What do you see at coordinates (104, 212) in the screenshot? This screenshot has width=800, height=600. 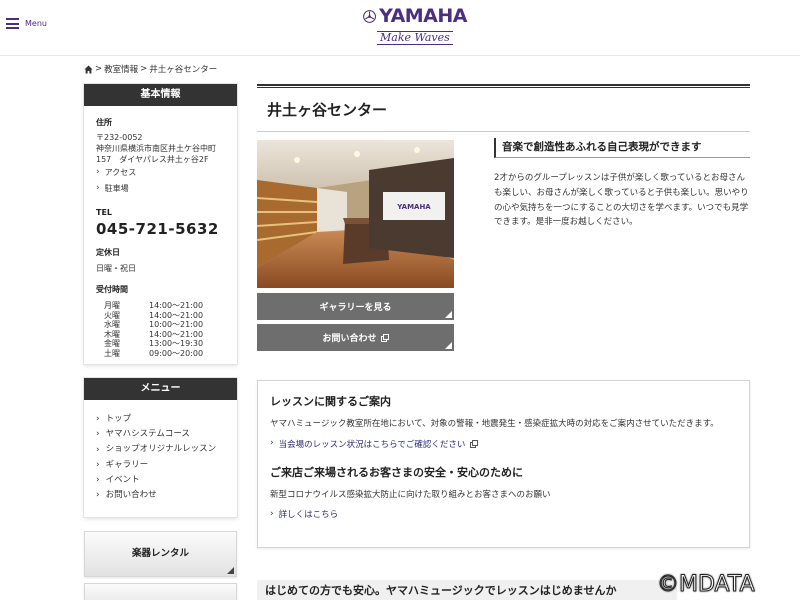 I see `tel-label: TEL` at bounding box center [104, 212].